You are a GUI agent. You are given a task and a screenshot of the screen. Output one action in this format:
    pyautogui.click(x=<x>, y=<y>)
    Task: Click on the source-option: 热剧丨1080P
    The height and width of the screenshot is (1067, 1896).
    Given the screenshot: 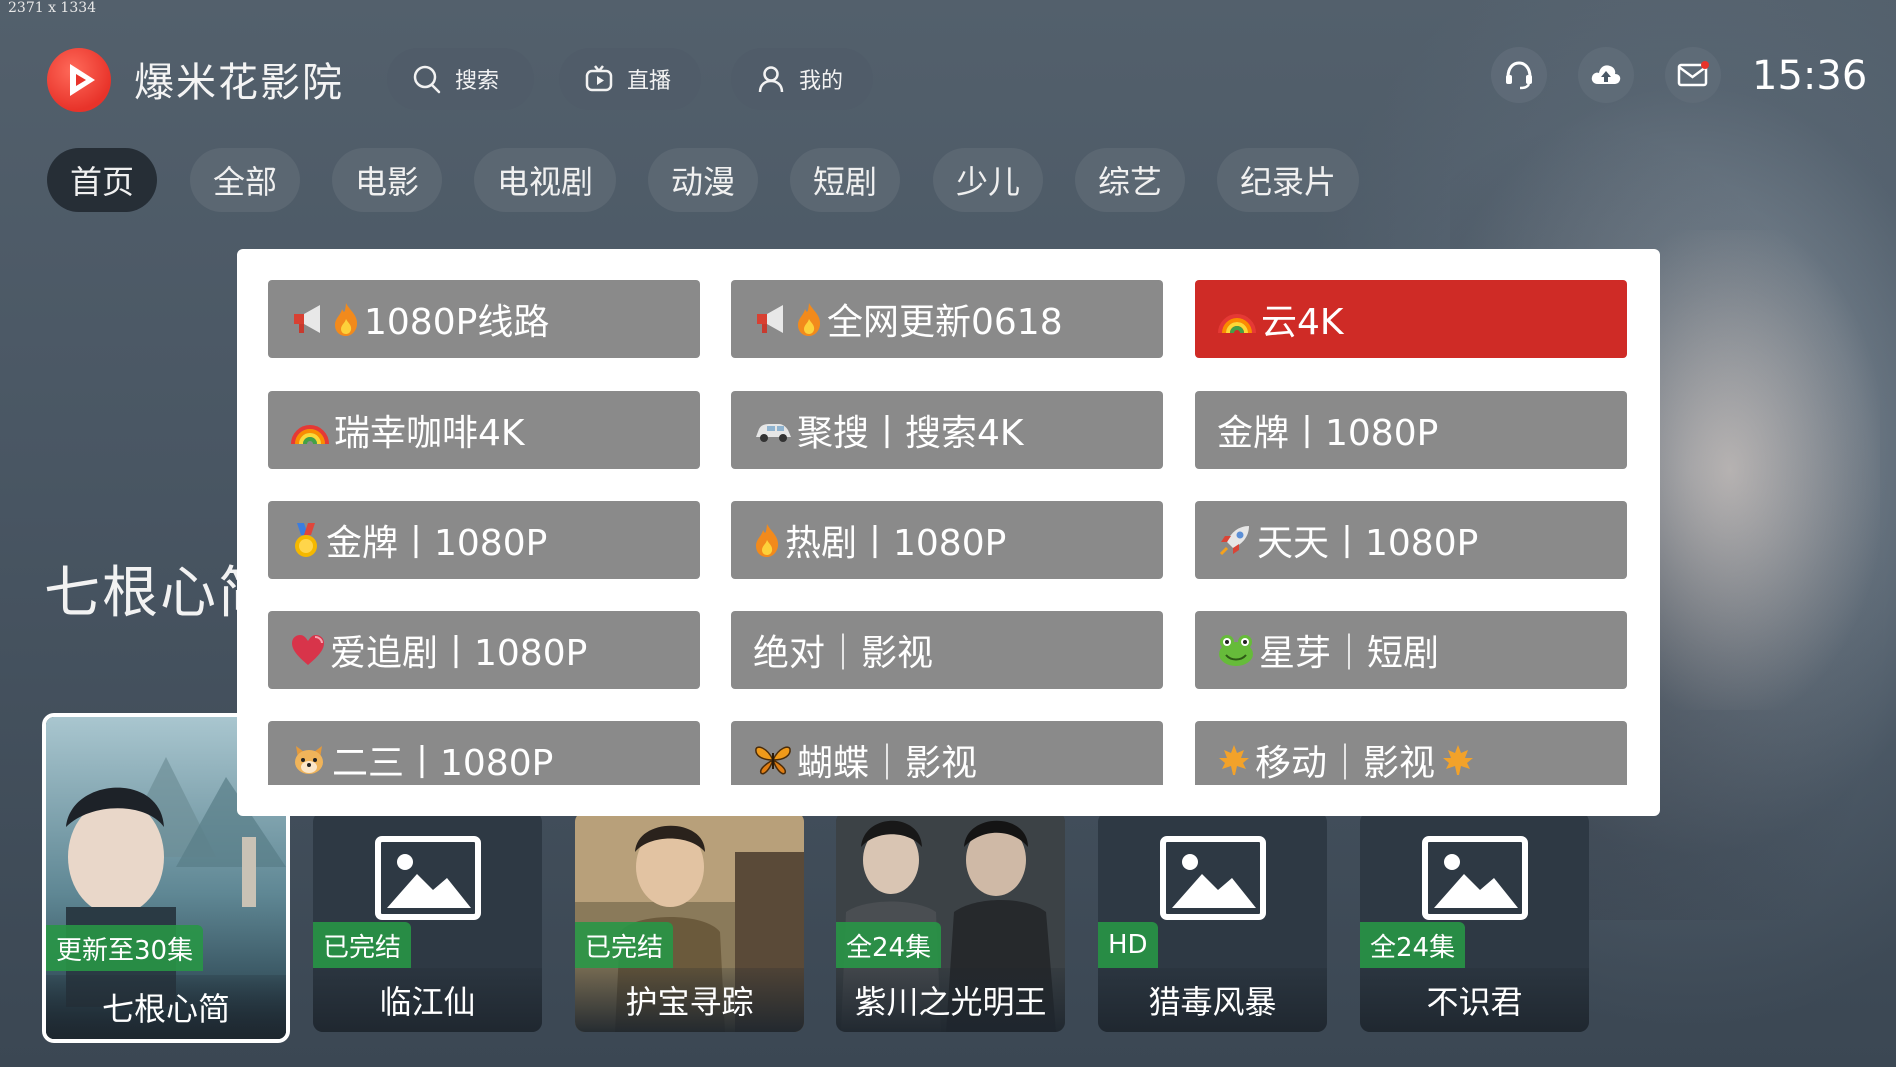 What is the action you would take?
    pyautogui.click(x=947, y=540)
    